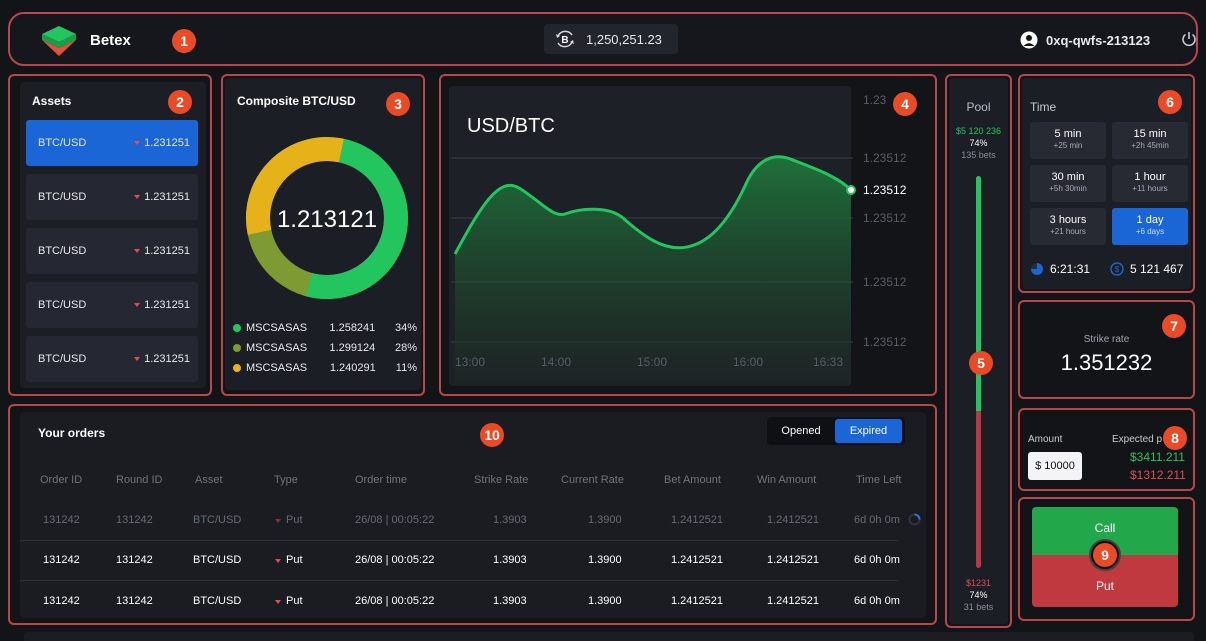 This screenshot has height=641, width=1206. What do you see at coordinates (851, 190) in the screenshot?
I see `current-point-icon` at bounding box center [851, 190].